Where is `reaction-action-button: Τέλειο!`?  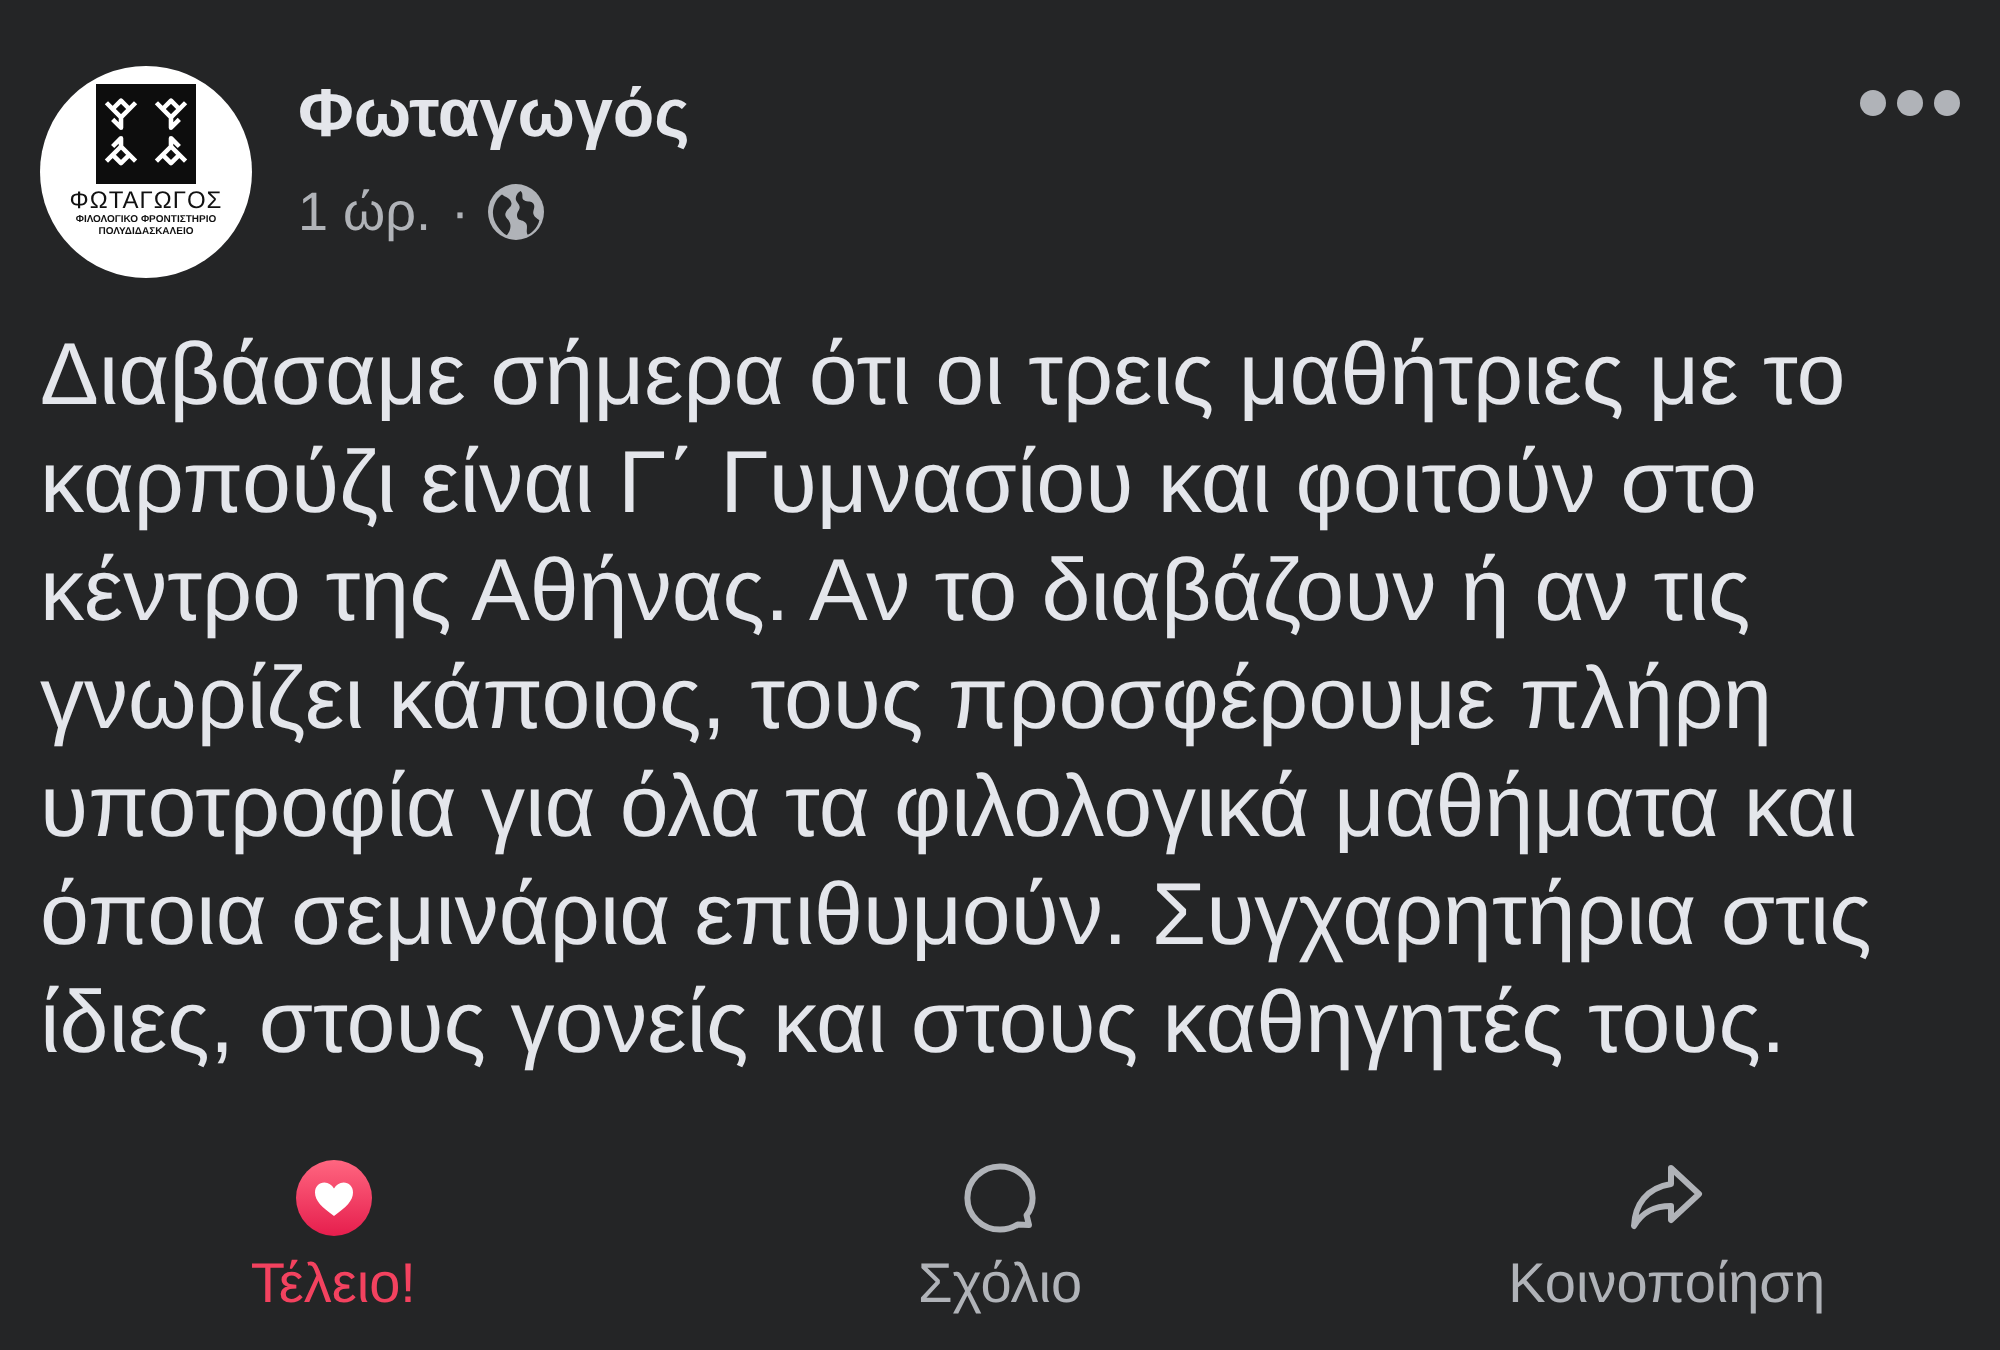
reaction-action-button: Τέλειο! is located at coordinates (333, 1239).